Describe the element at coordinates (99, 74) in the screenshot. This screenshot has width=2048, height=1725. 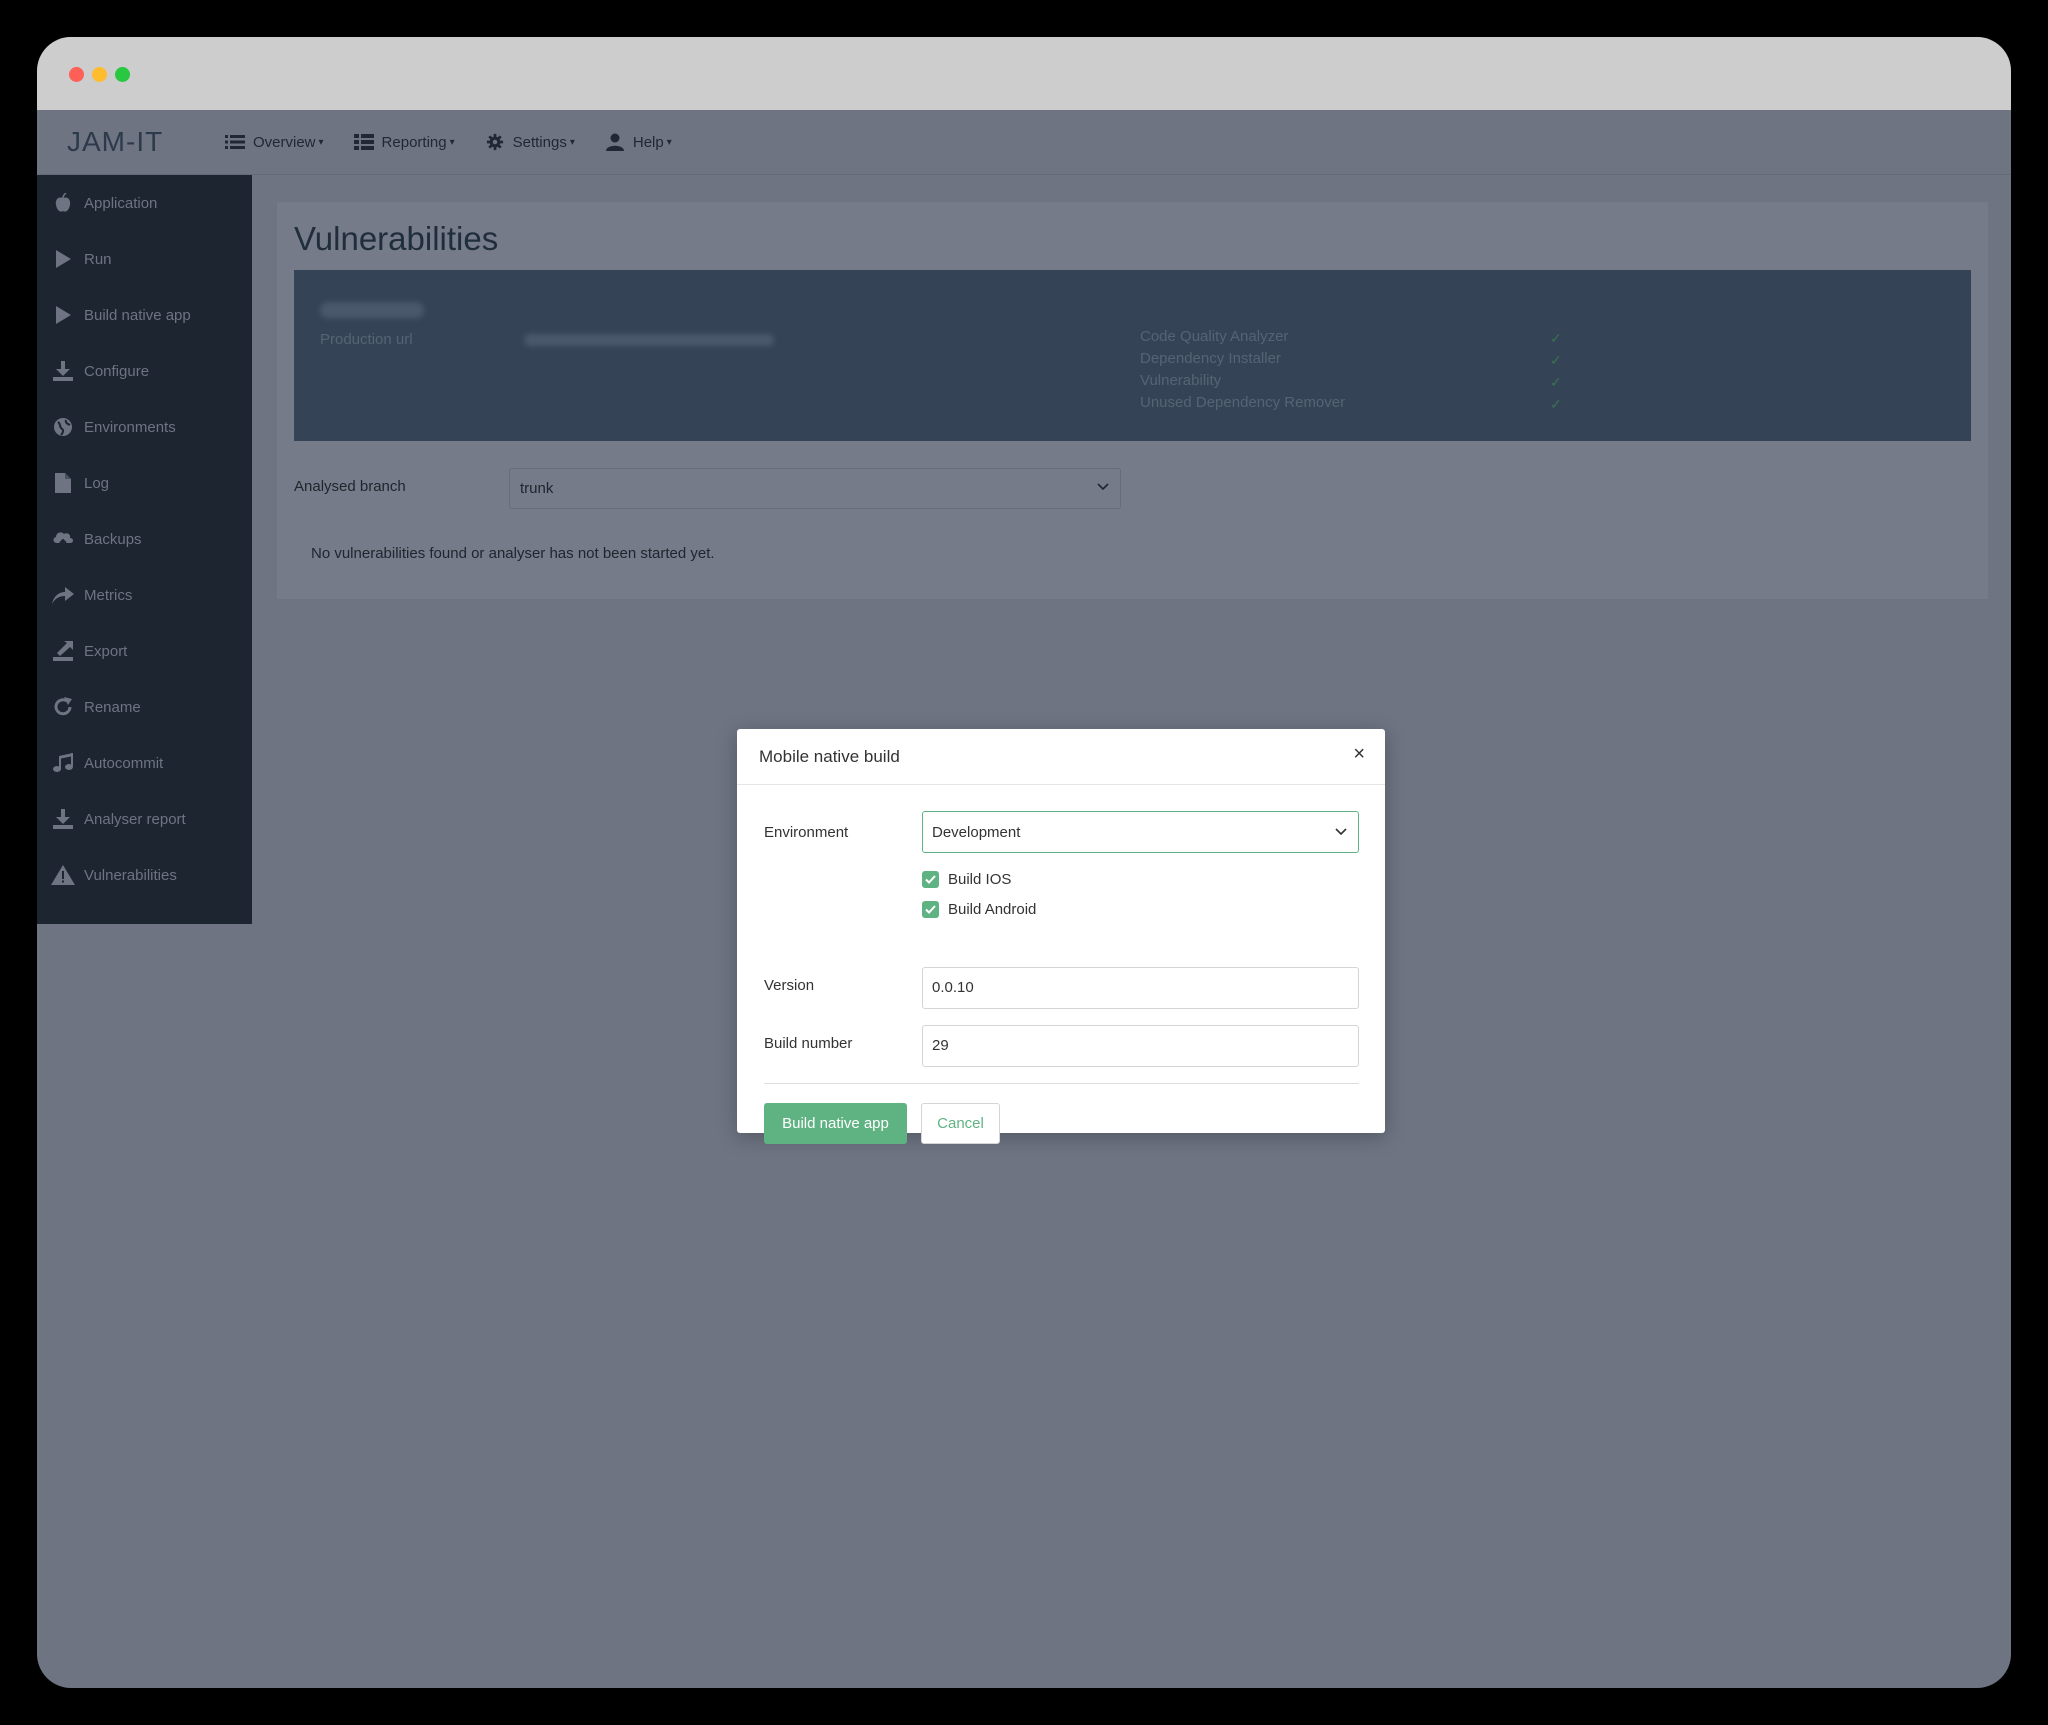
I see `minimize-window-button` at that location.